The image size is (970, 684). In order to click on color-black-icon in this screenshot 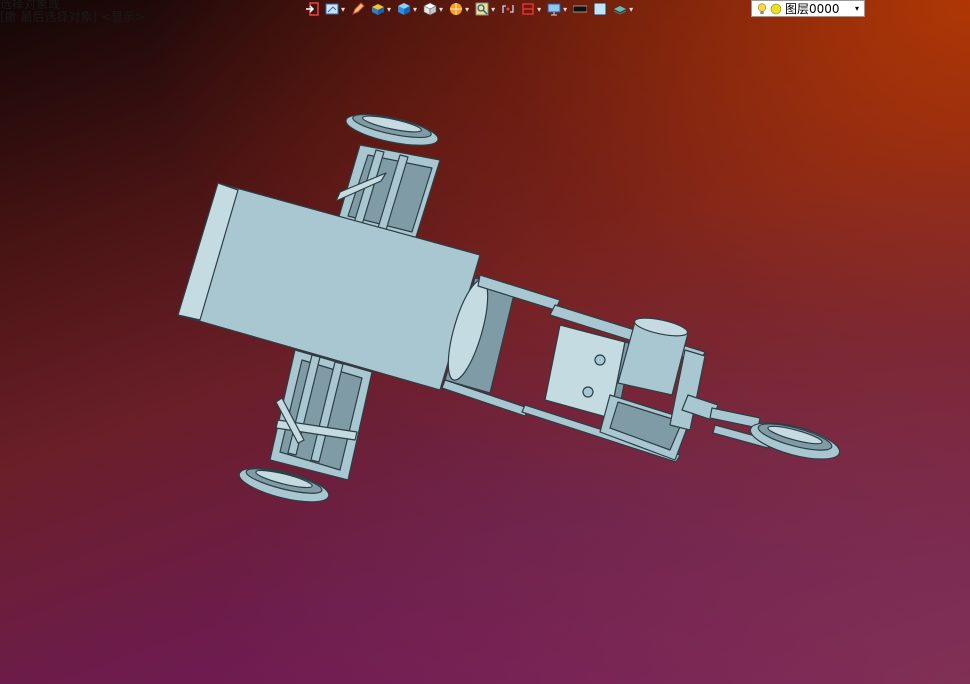, I will do `click(580, 9)`.